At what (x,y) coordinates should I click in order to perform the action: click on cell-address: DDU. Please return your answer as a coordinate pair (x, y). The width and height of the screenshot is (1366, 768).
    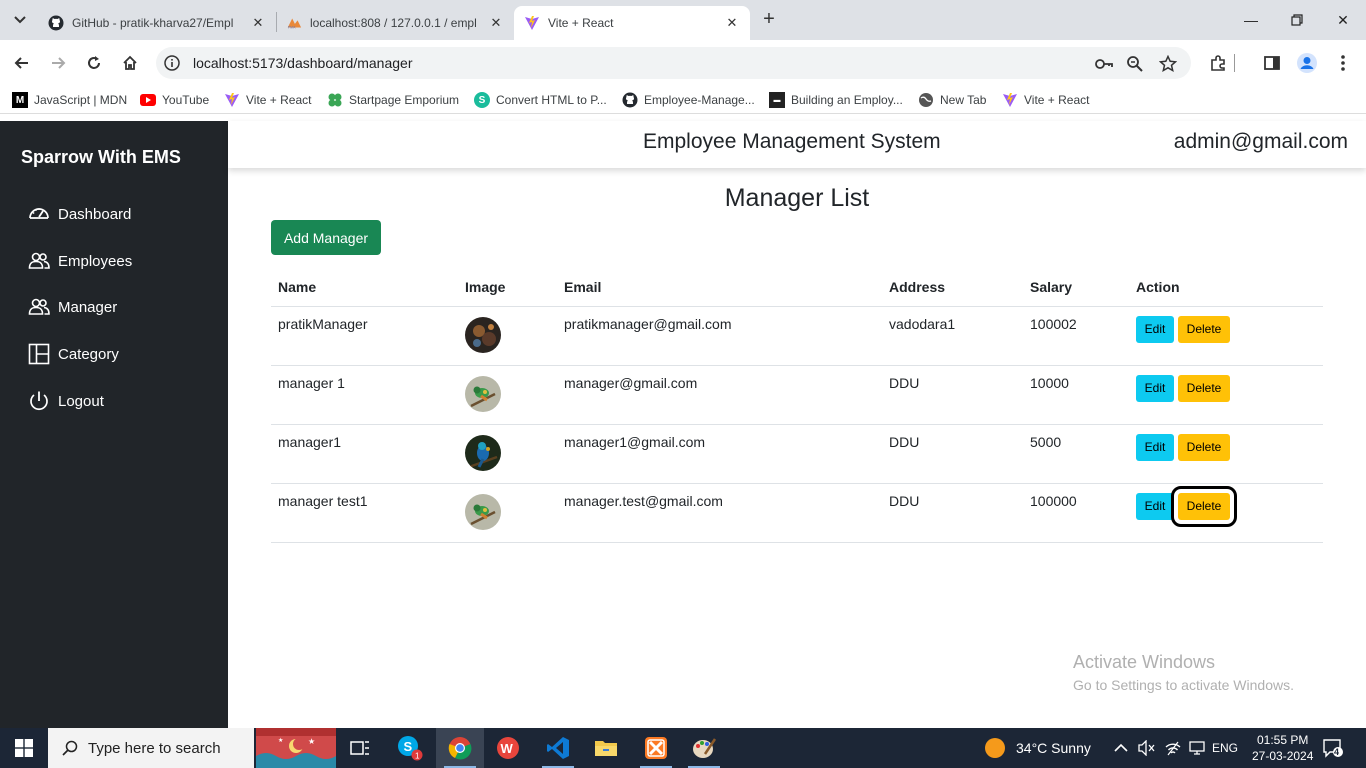
    Looking at the image, I should click on (952, 454).